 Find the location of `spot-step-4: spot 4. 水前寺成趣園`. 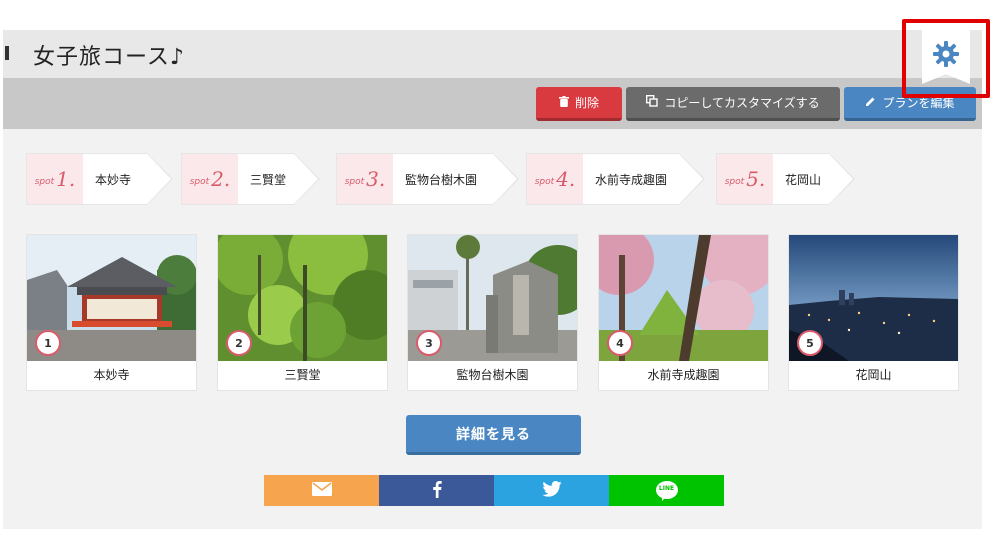

spot-step-4: spot 4. 水前寺成趣園 is located at coordinates (615, 179).